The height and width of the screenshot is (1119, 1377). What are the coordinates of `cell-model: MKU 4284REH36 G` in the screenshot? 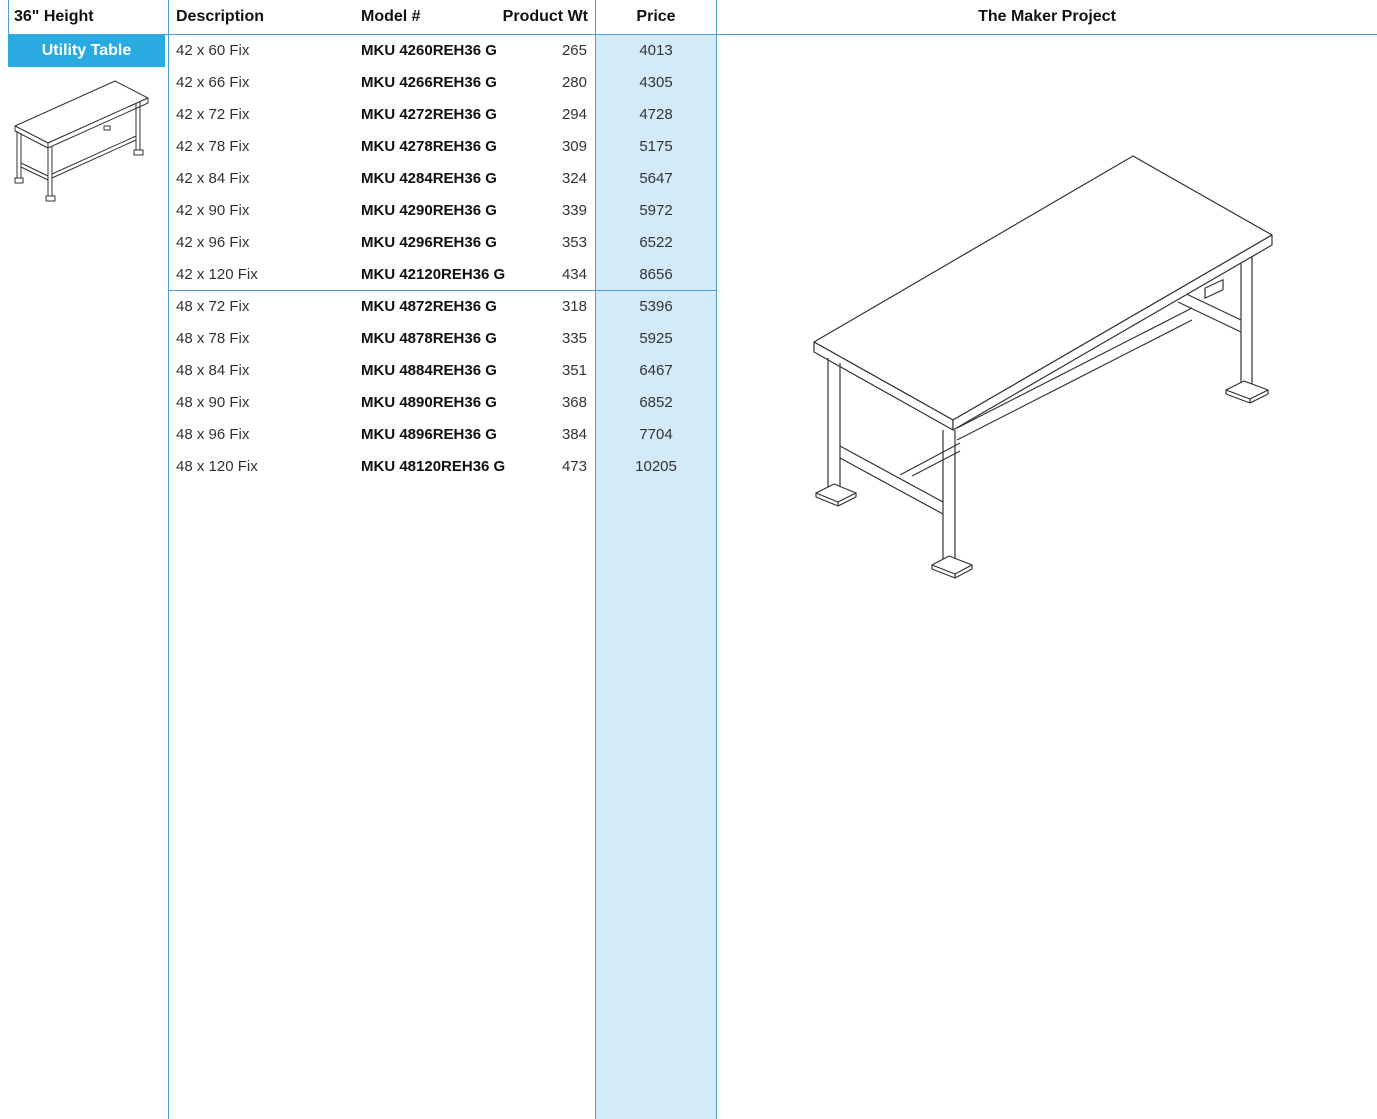 It's located at (429, 178).